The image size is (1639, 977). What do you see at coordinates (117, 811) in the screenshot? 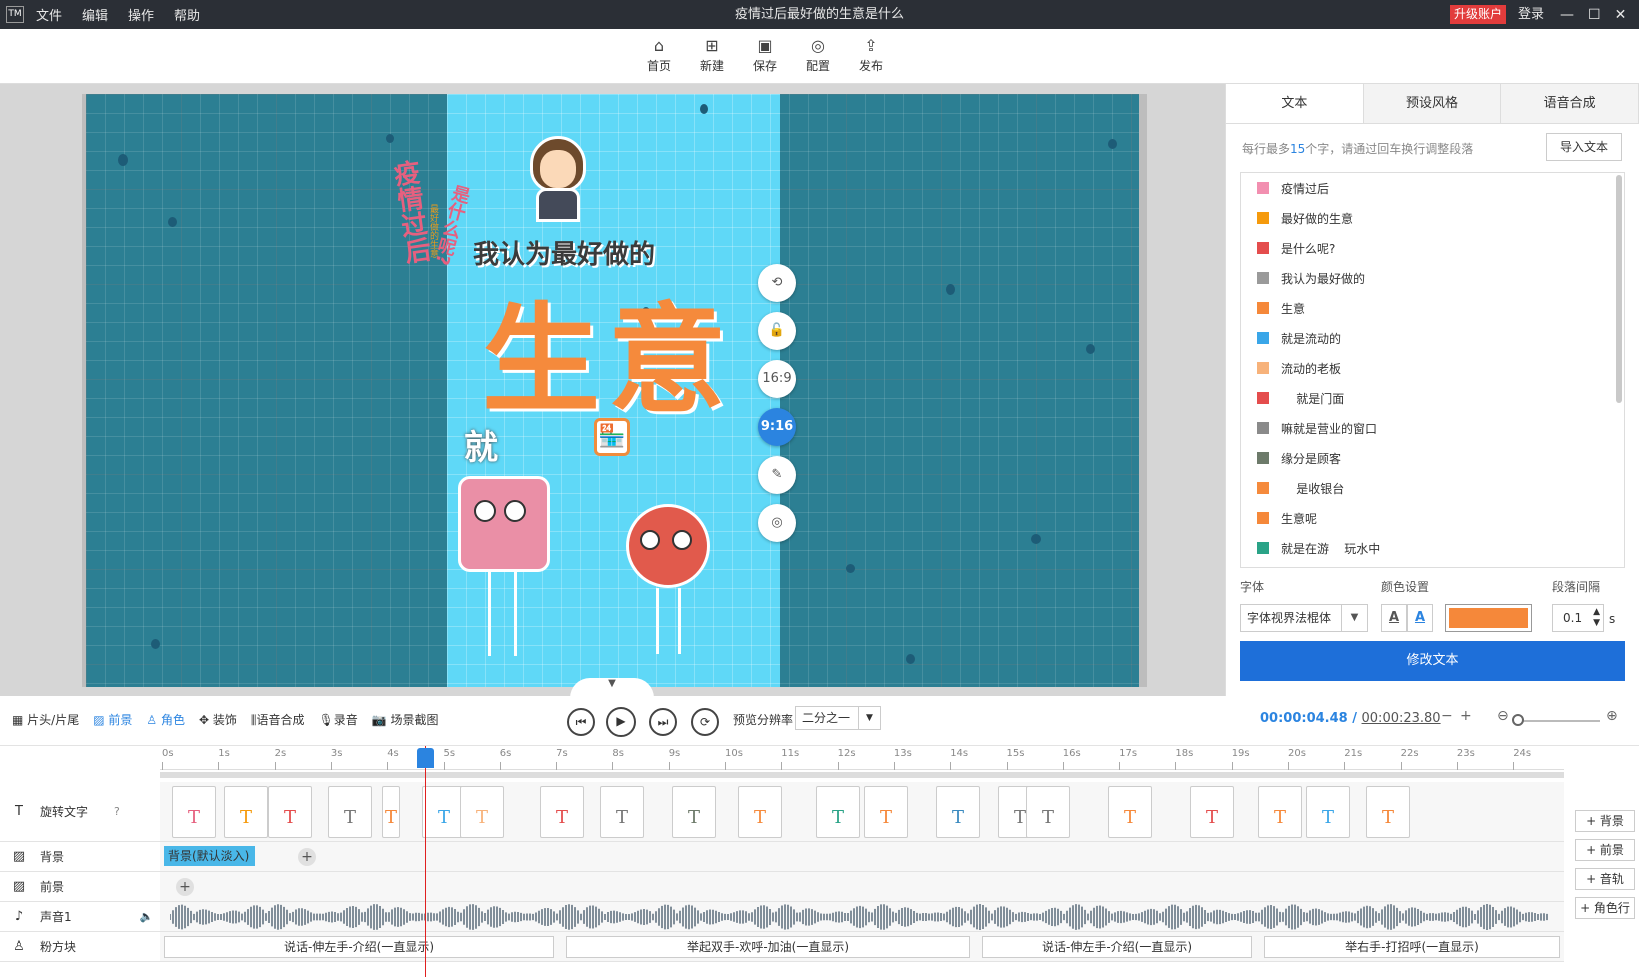
I see `help-icon: ?` at bounding box center [117, 811].